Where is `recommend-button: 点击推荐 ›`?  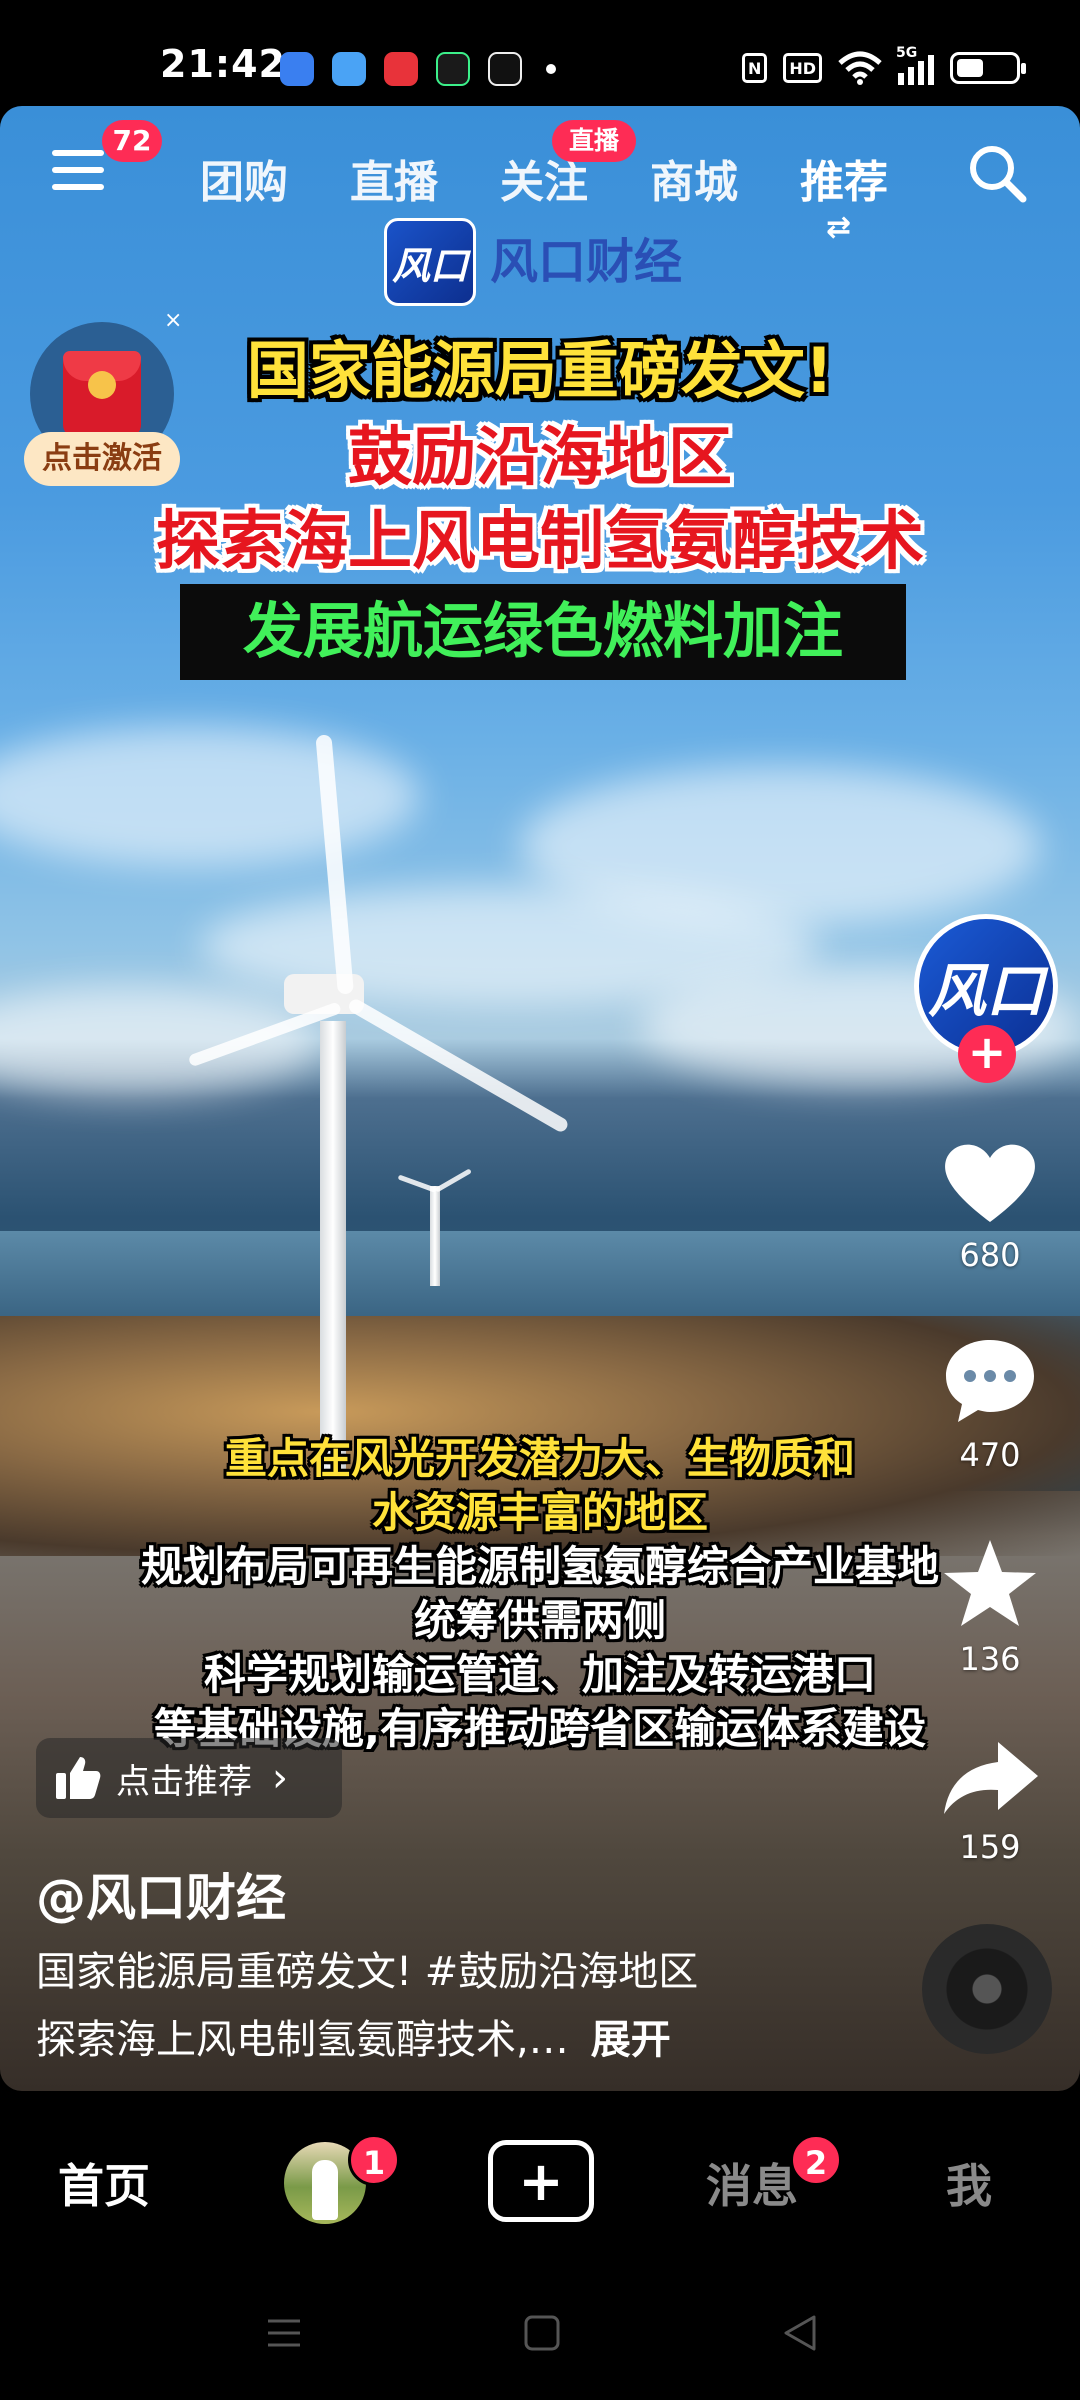 recommend-button: 点击推荐 › is located at coordinates (189, 1778).